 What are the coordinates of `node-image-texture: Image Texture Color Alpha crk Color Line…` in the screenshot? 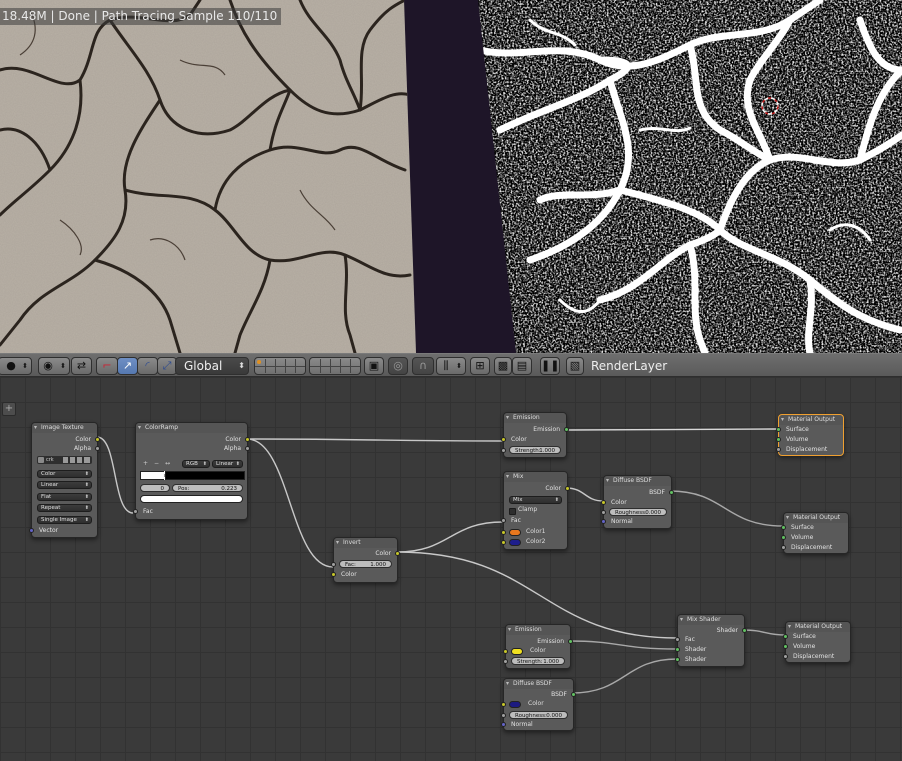 It's located at (64, 480).